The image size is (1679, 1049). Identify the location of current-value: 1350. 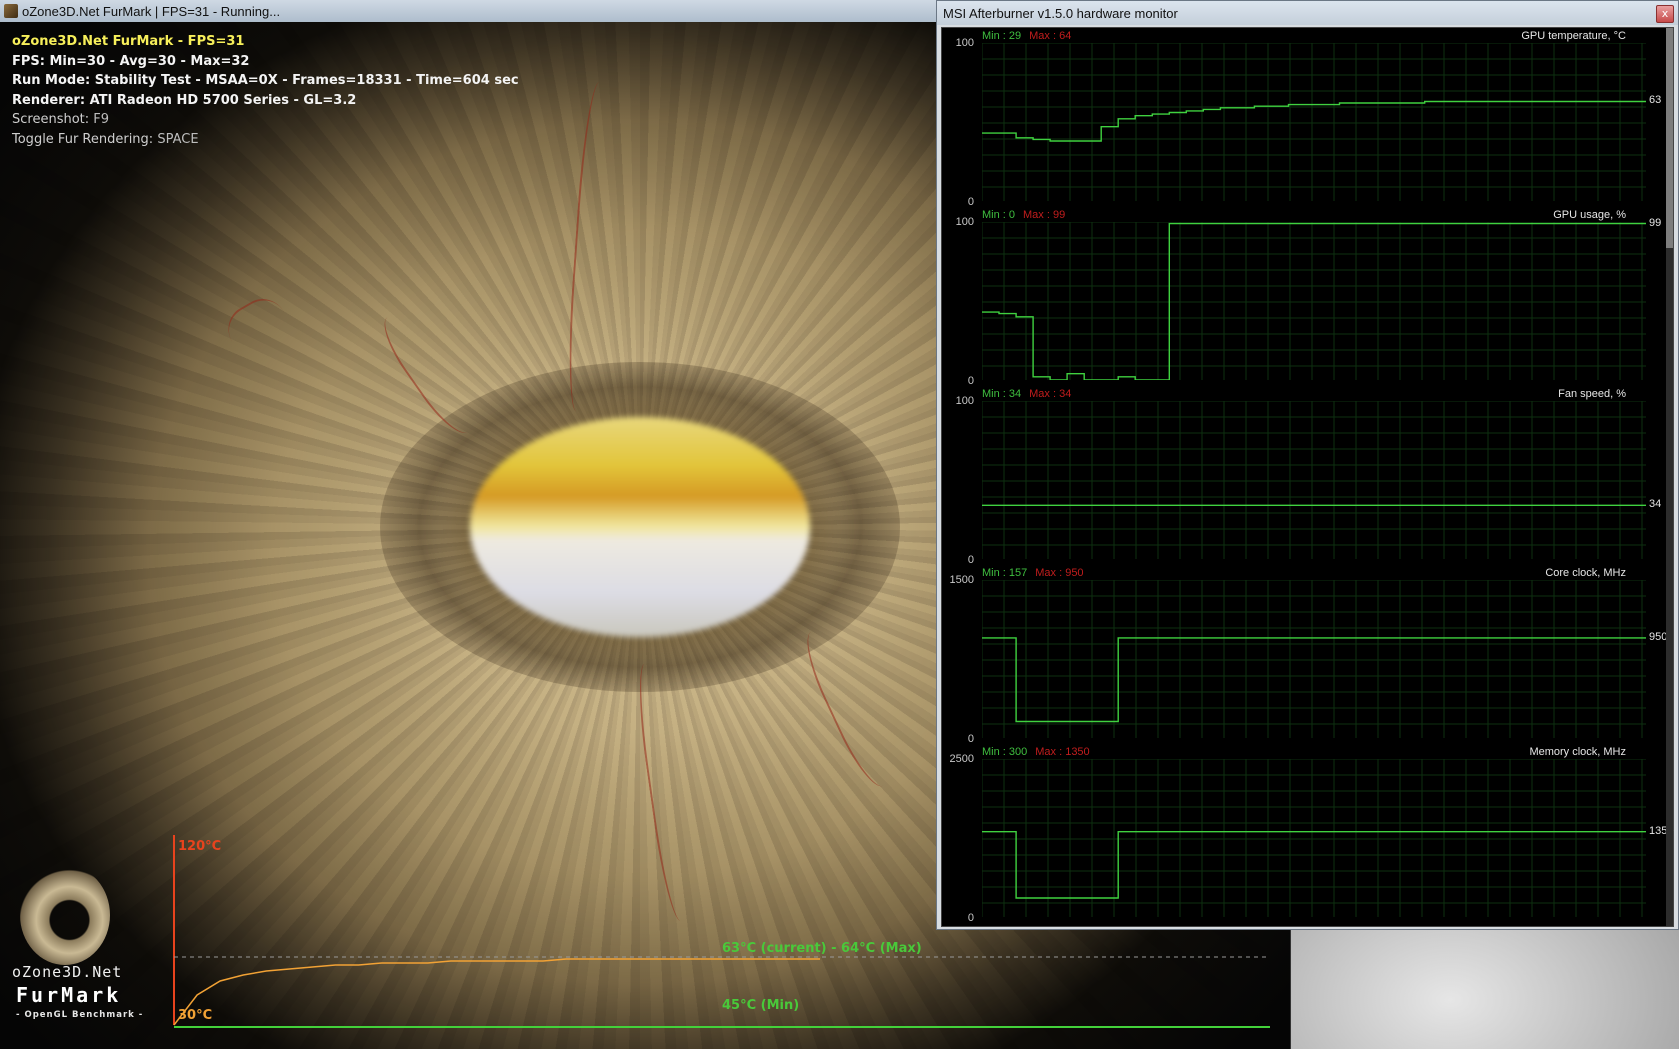
(1661, 830).